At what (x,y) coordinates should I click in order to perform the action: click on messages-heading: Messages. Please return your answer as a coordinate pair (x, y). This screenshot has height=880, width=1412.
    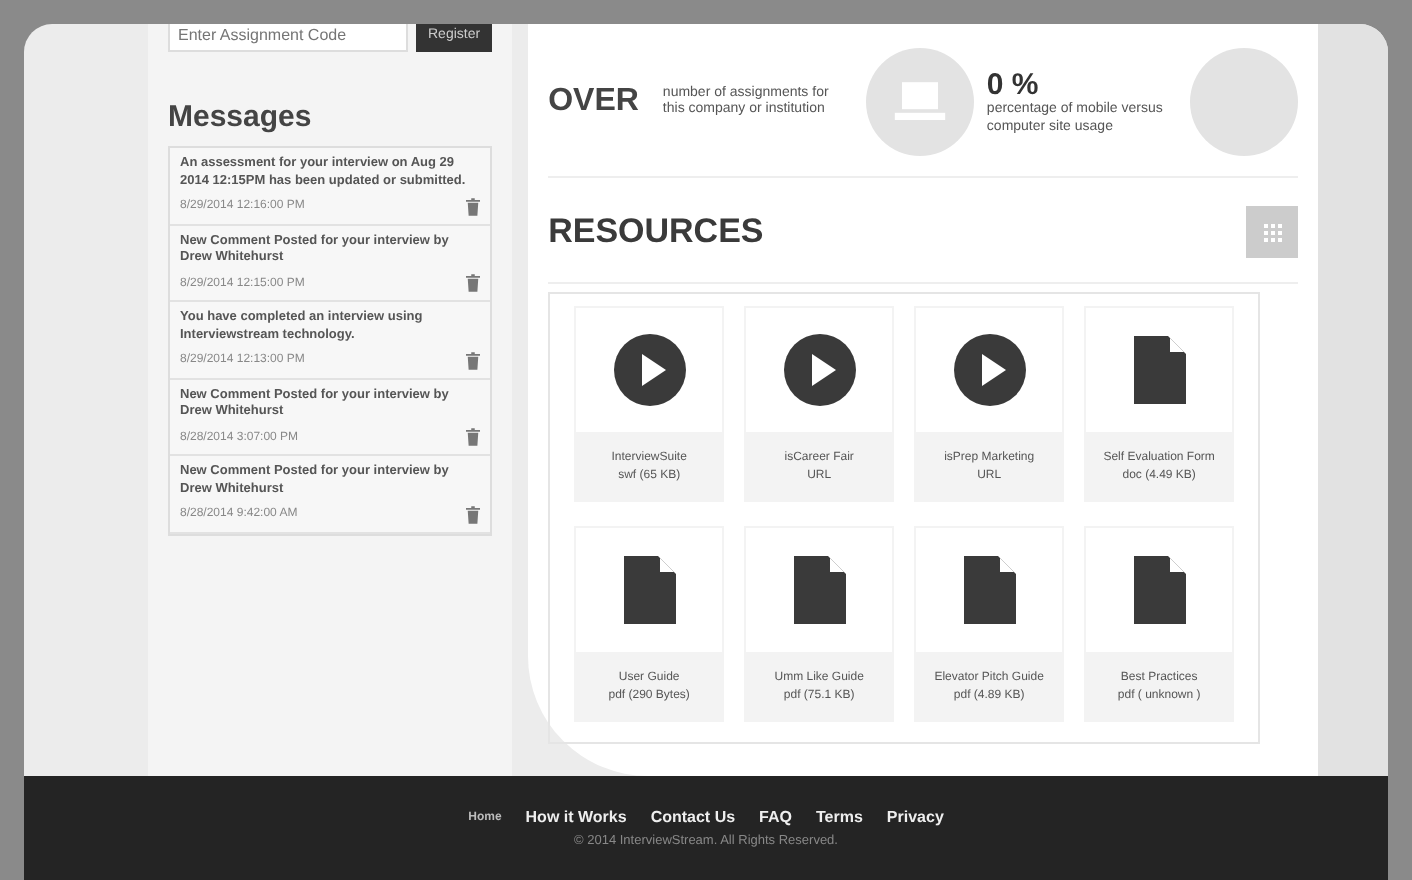
    Looking at the image, I should click on (241, 117).